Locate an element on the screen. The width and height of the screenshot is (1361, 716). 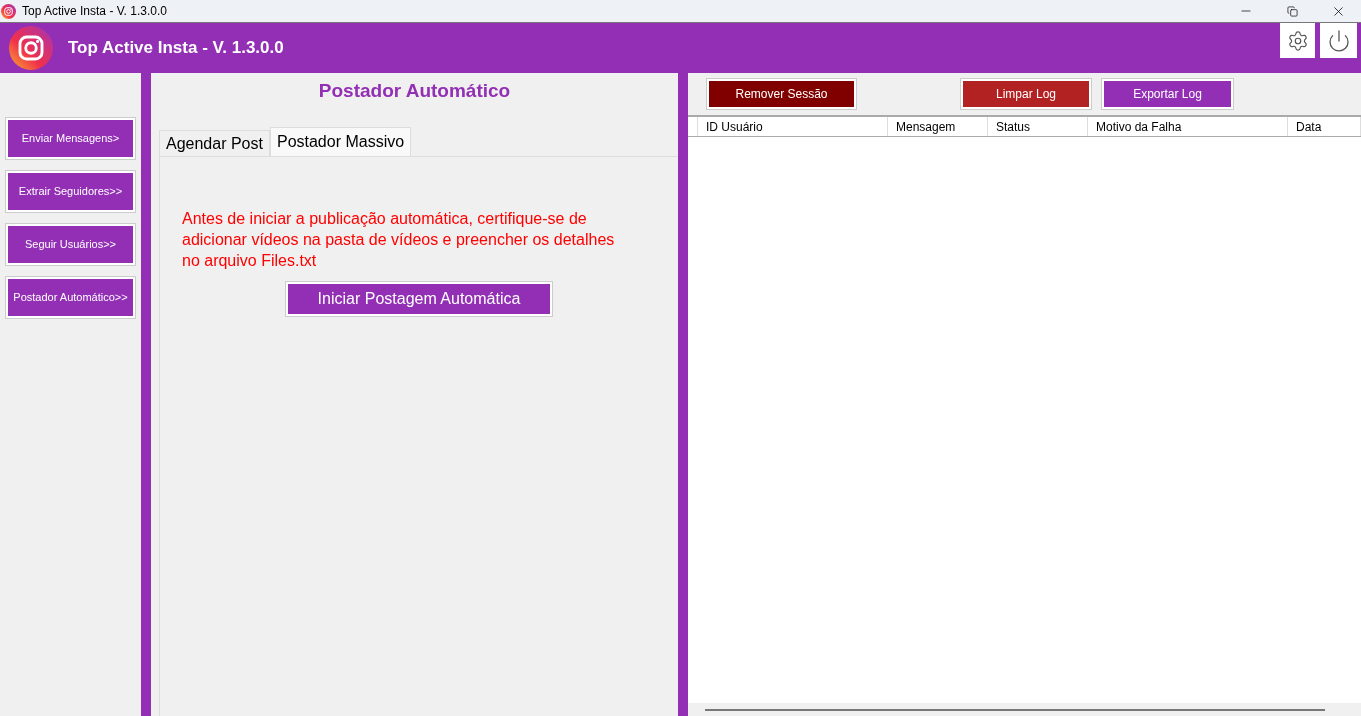
tab: Agendar Post is located at coordinates (214, 143).